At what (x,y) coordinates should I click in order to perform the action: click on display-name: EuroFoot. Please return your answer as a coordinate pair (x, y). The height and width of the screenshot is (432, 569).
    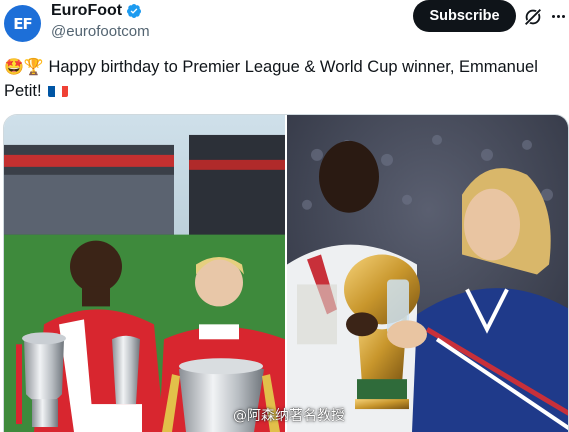
    Looking at the image, I should click on (86, 11).